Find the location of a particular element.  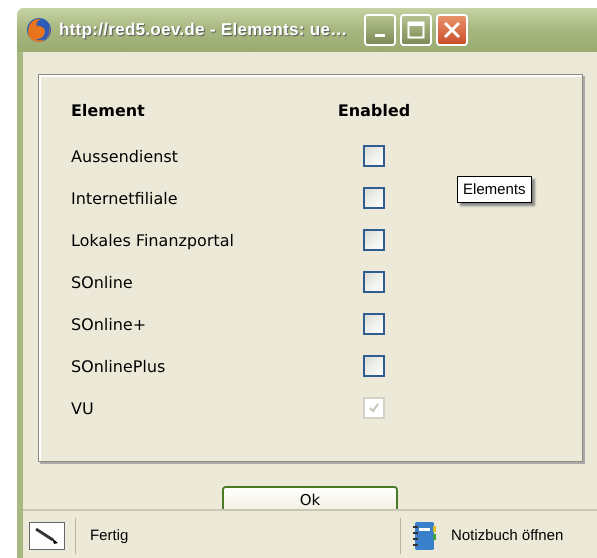

check-icon is located at coordinates (374, 408).